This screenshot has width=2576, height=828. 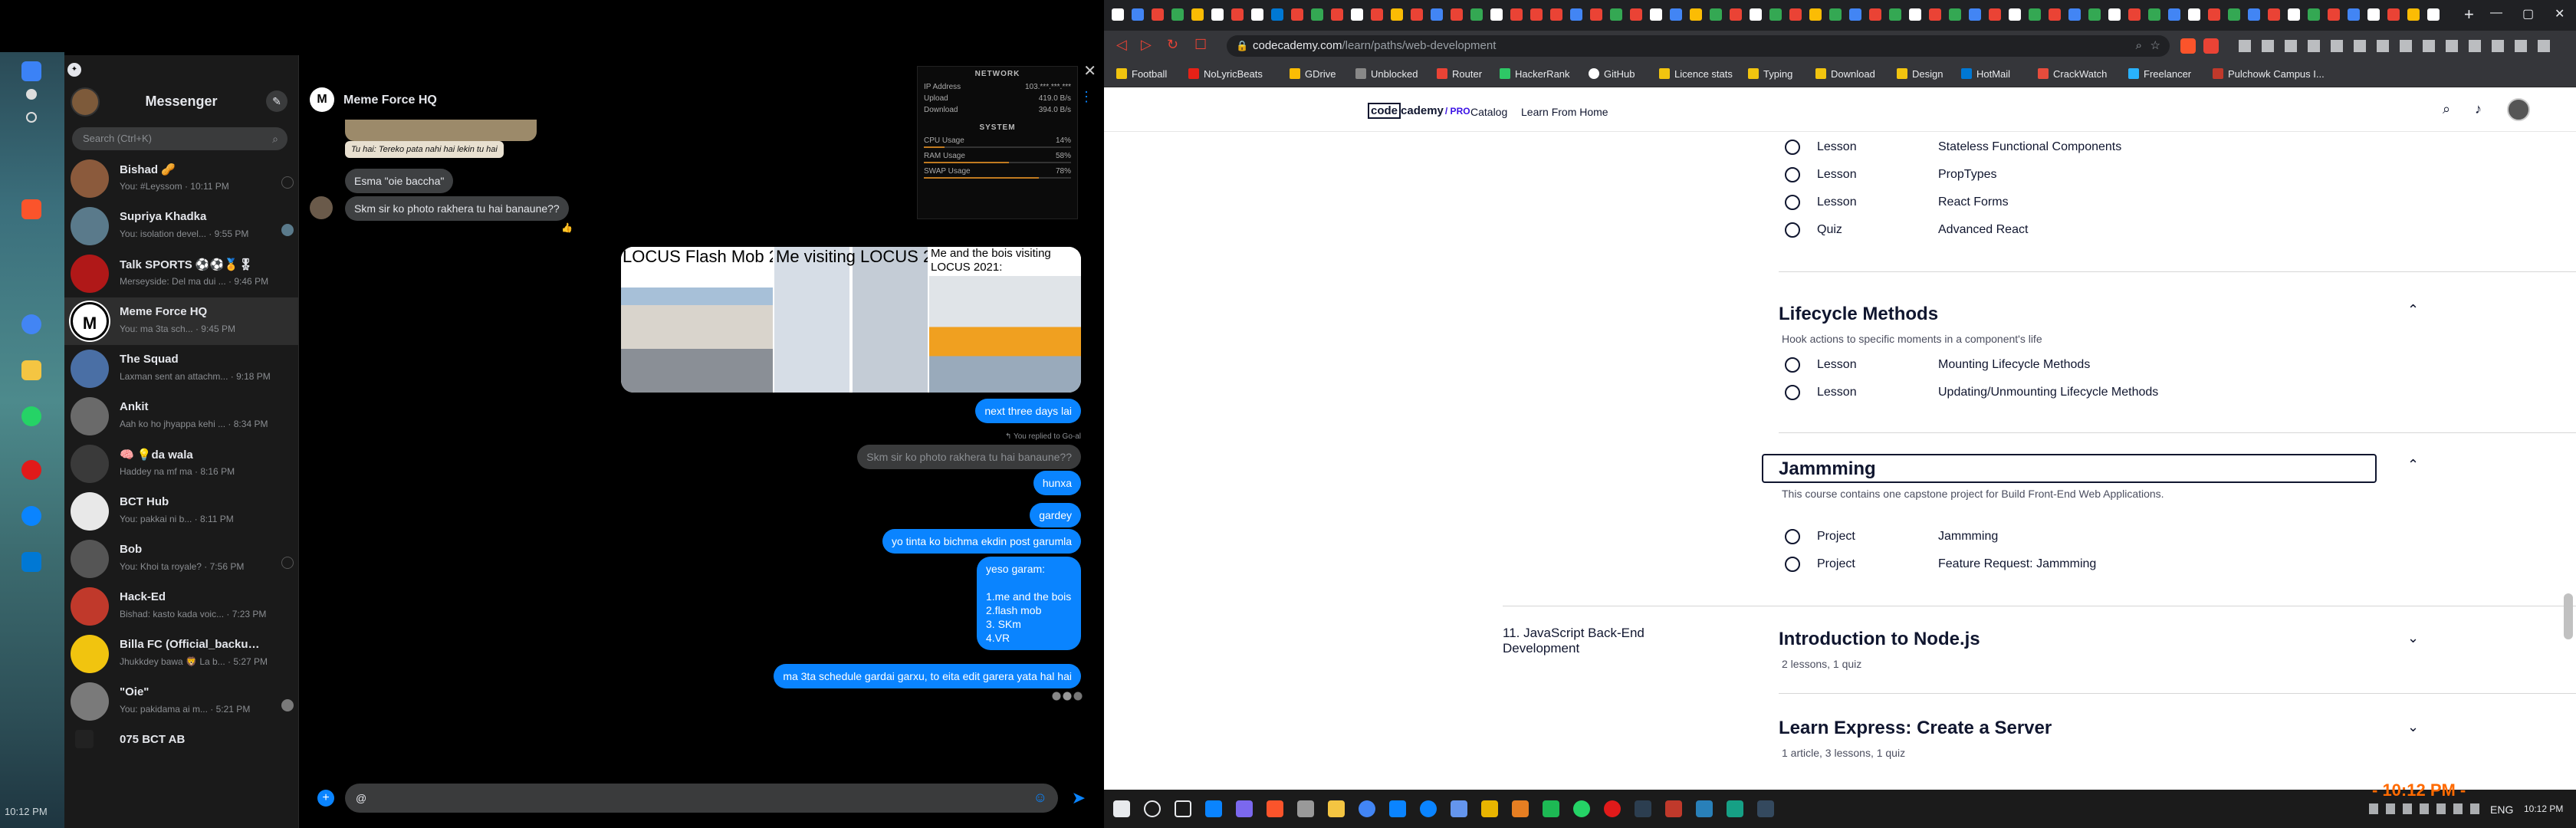 I want to click on outgoing-message: hunxa, so click(x=1057, y=483).